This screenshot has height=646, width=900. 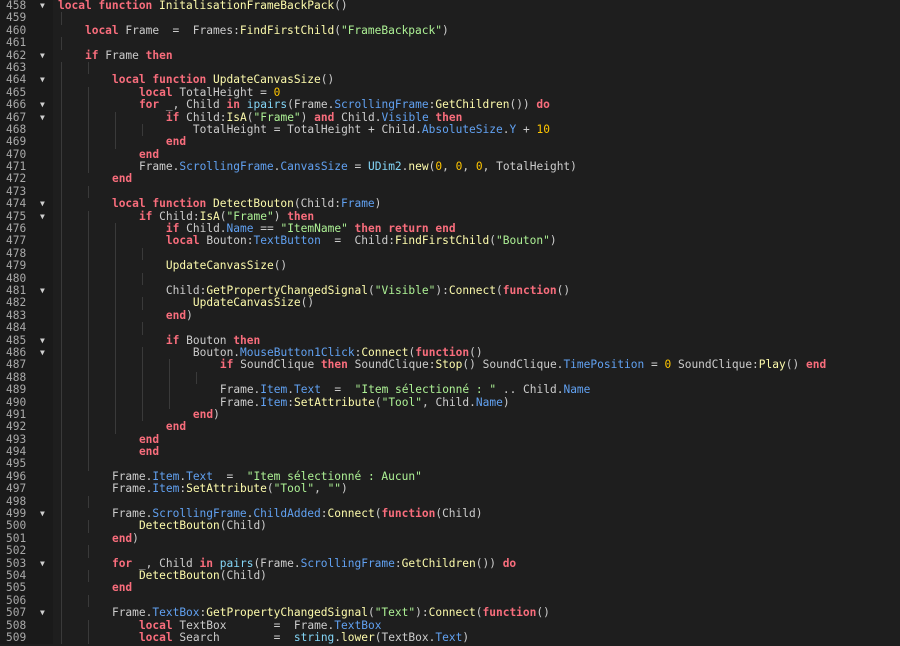 I want to click on code-line: 482 UpdateCanvasSize(), so click(x=450, y=303).